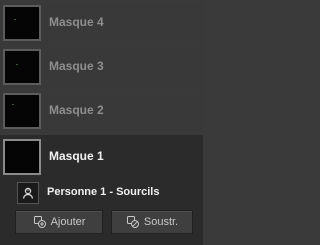  I want to click on mask-row-1: Masque 1, so click(101, 157).